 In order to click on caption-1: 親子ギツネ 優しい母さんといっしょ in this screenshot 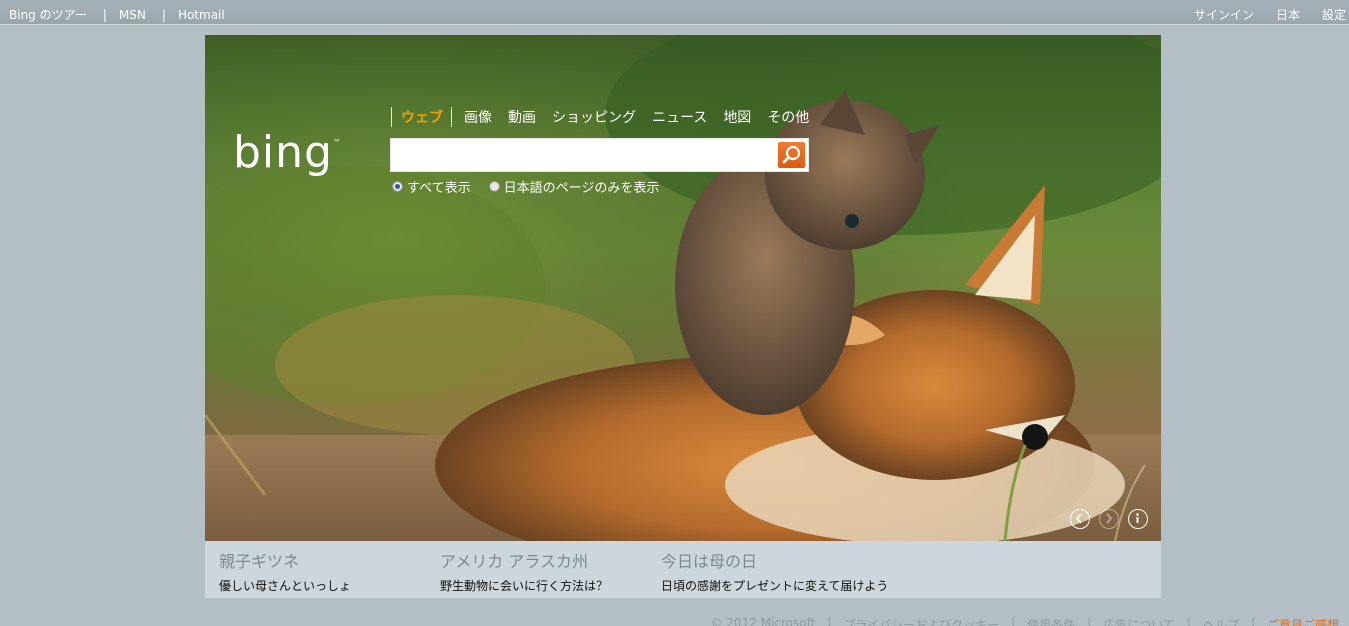, I will do `click(285, 571)`.